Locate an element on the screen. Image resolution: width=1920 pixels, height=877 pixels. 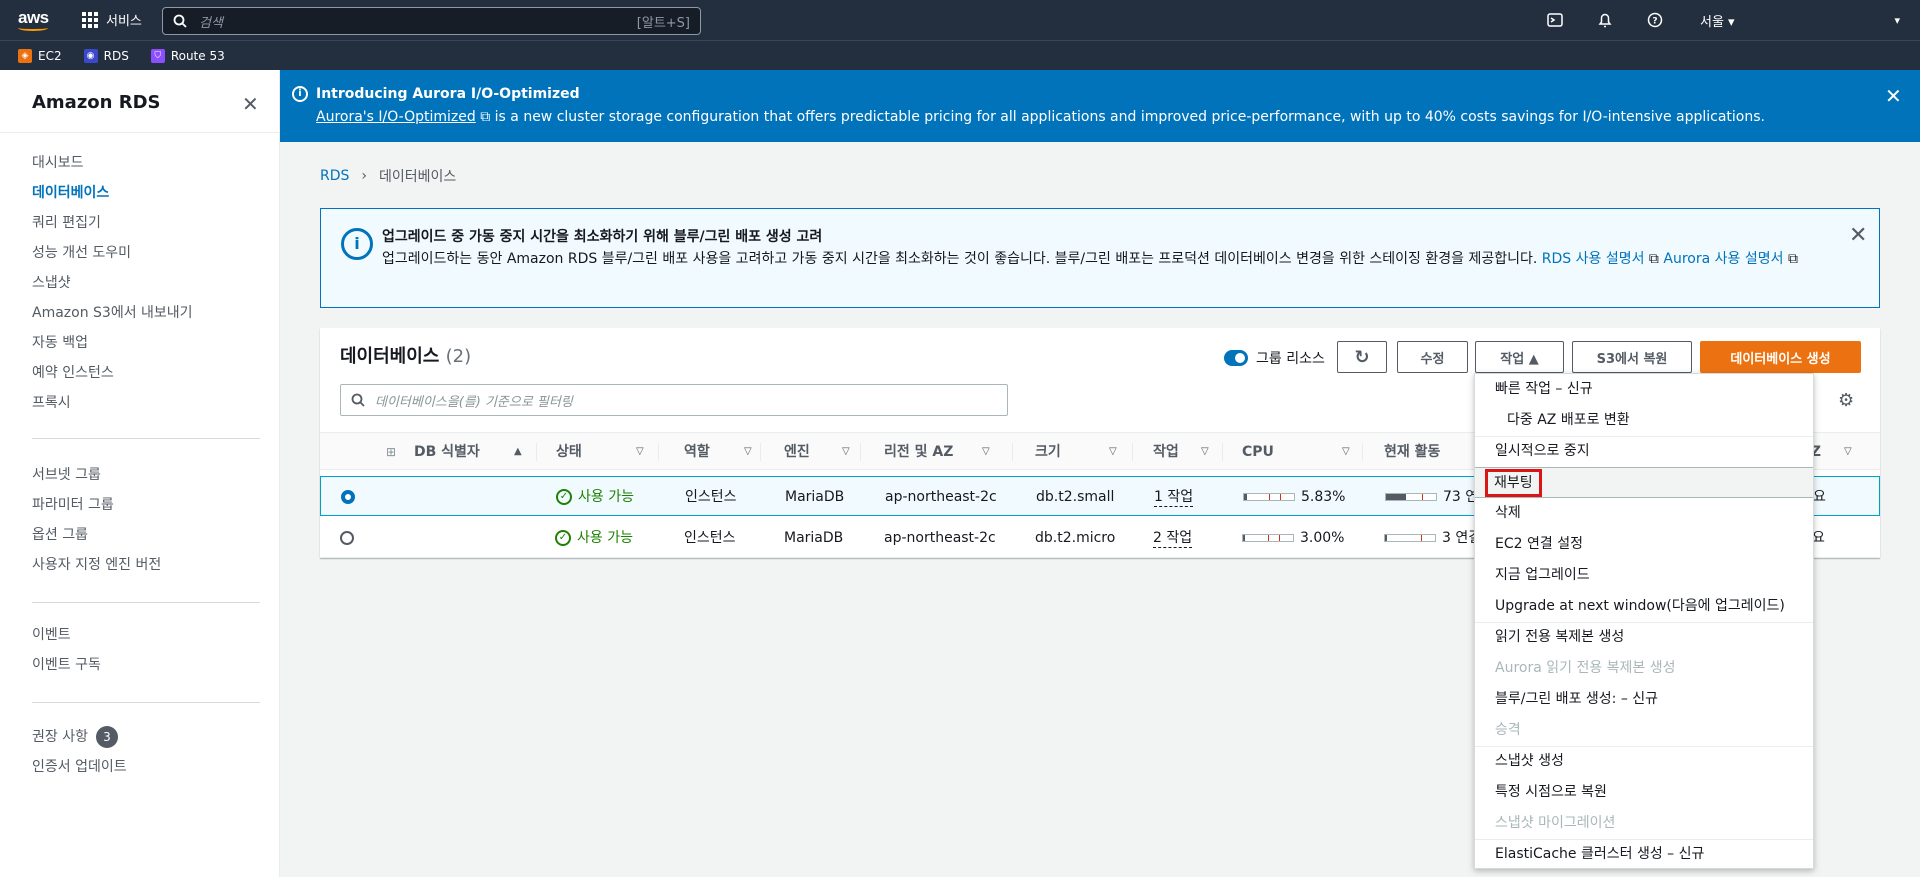
region-selector: 서울 ▾ is located at coordinates (1750, 20).